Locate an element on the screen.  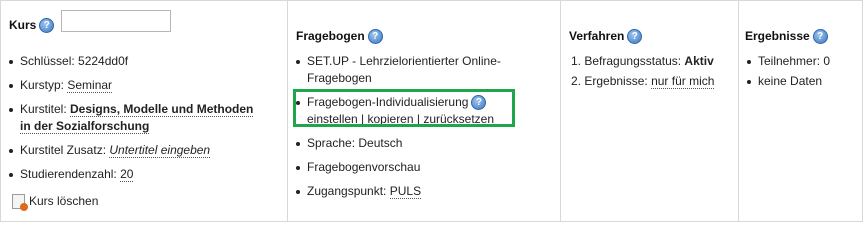
list-item-teilnehmer: Teilnehmer: 0 is located at coordinates (787, 61).